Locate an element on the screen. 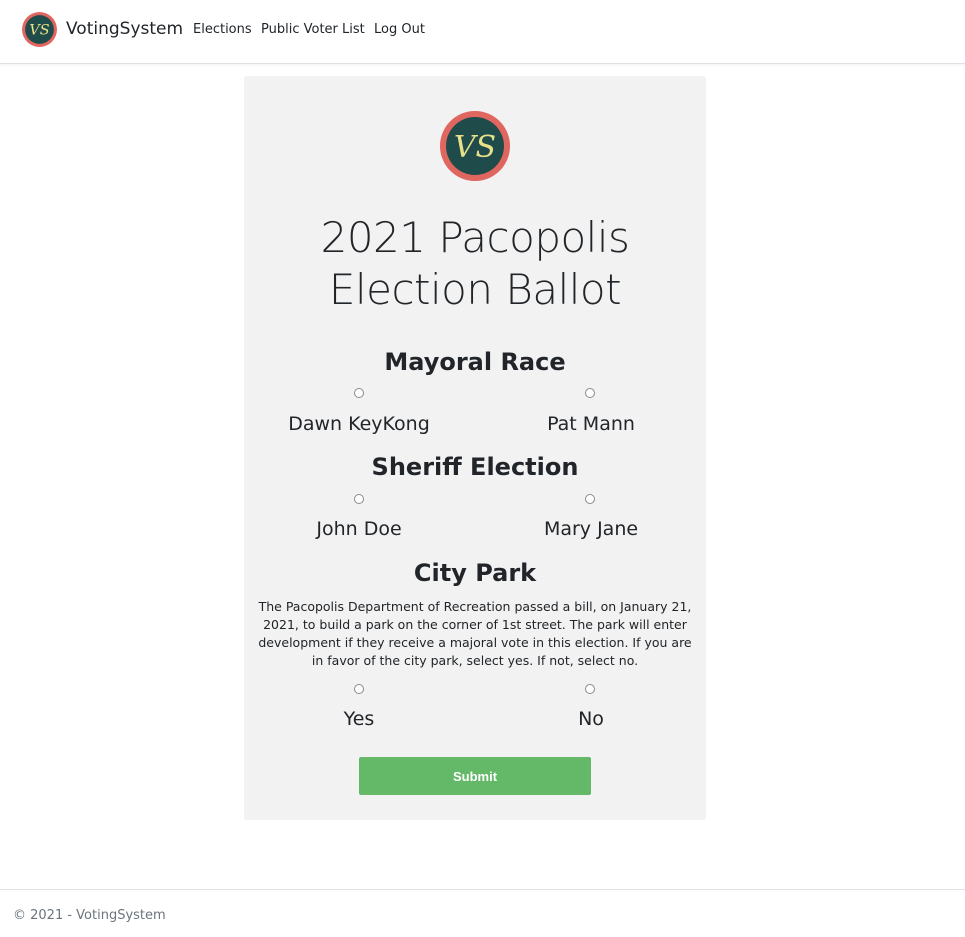 The width and height of the screenshot is (965, 937). option-label-no: No is located at coordinates (591, 719).